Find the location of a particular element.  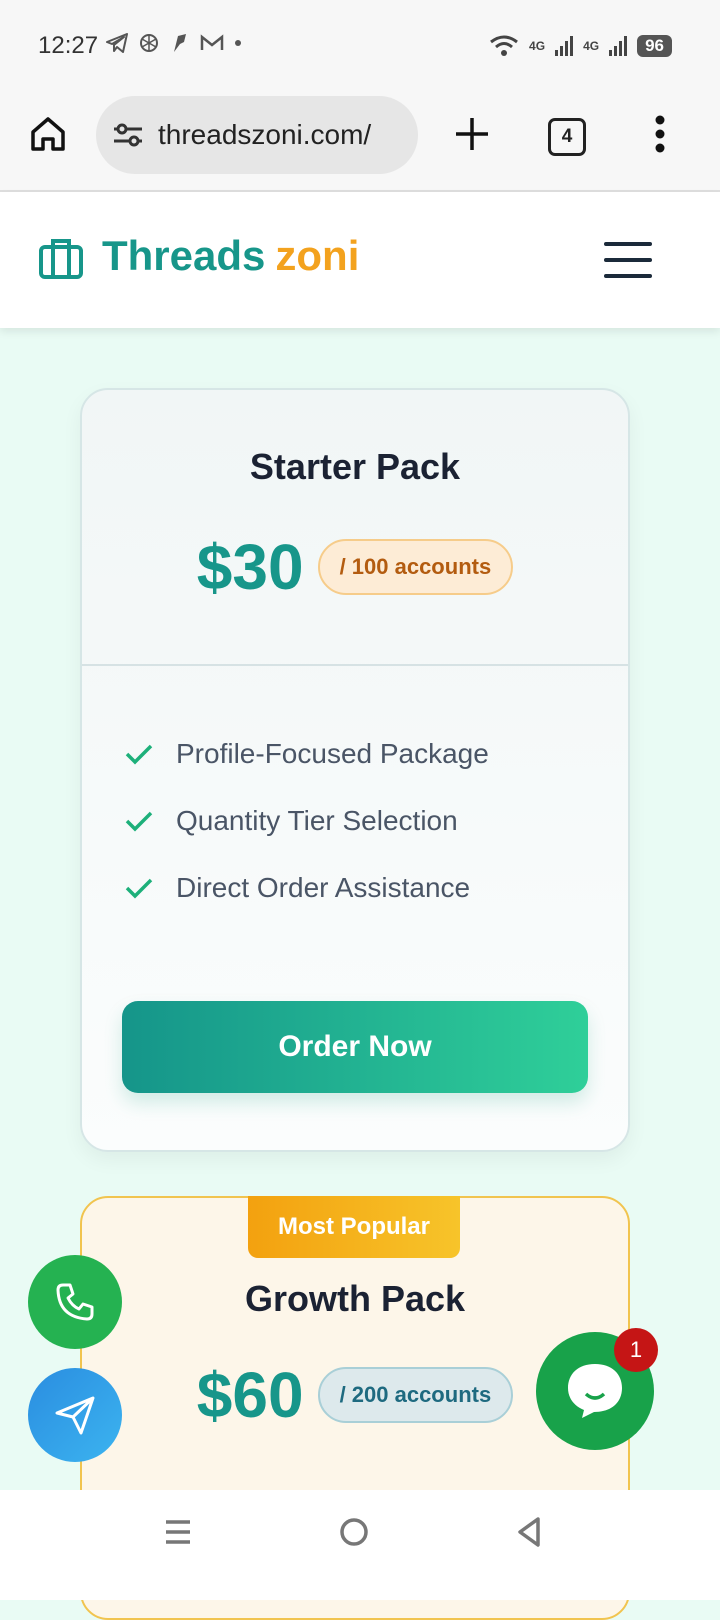

send-icon is located at coordinates (75, 1415).